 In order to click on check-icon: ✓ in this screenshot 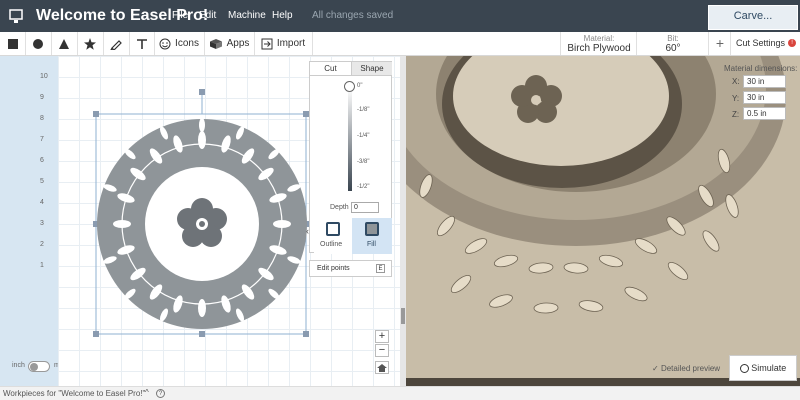, I will do `click(655, 368)`.